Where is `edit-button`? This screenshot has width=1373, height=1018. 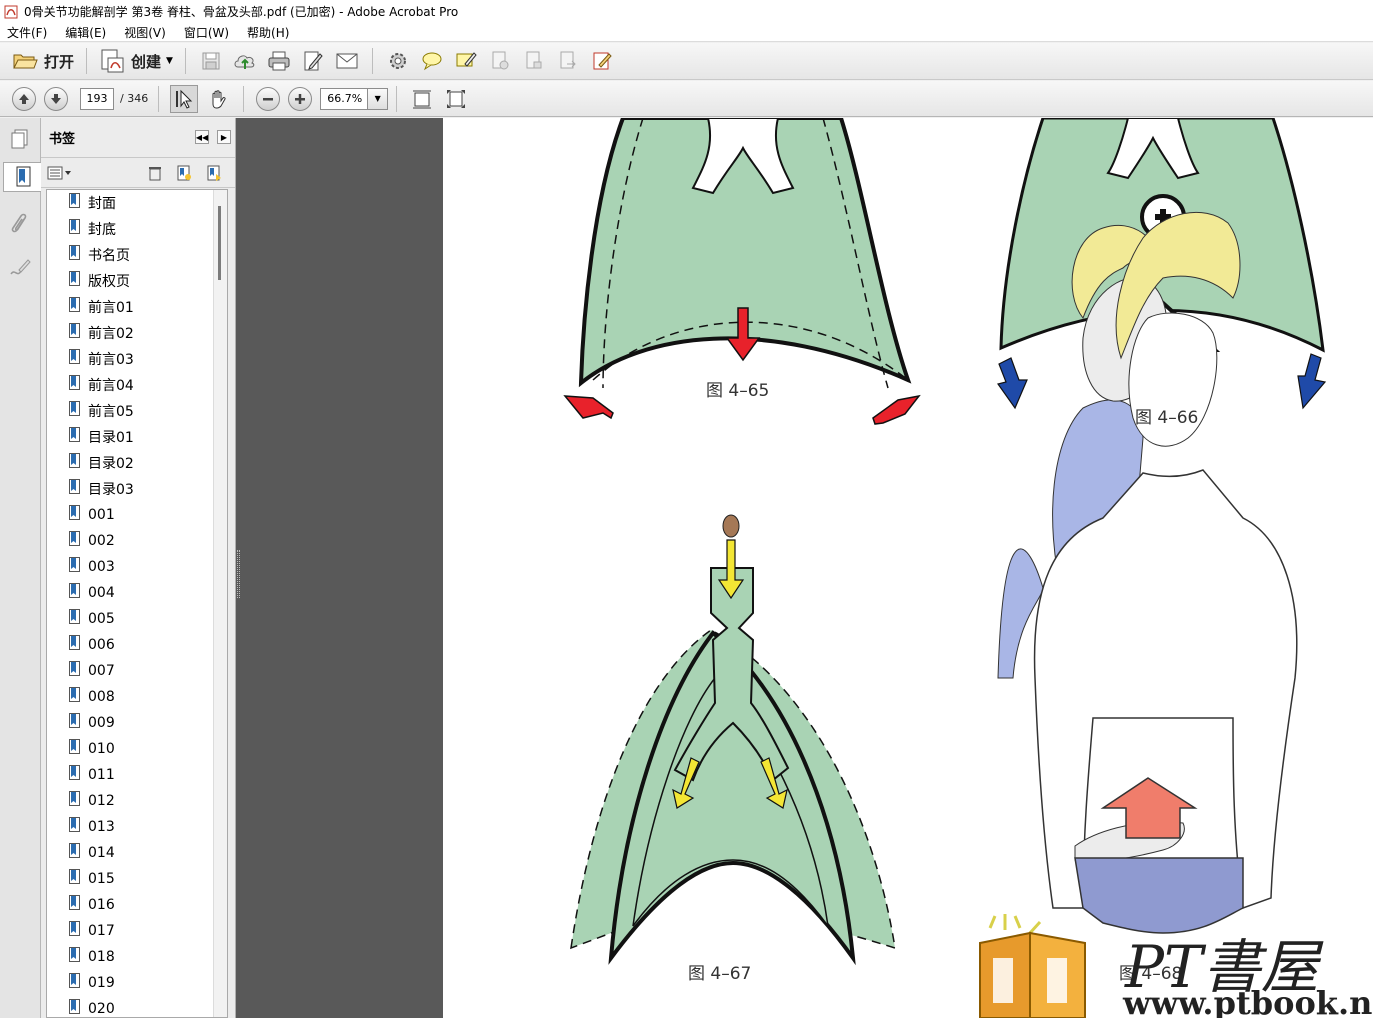 edit-button is located at coordinates (313, 61).